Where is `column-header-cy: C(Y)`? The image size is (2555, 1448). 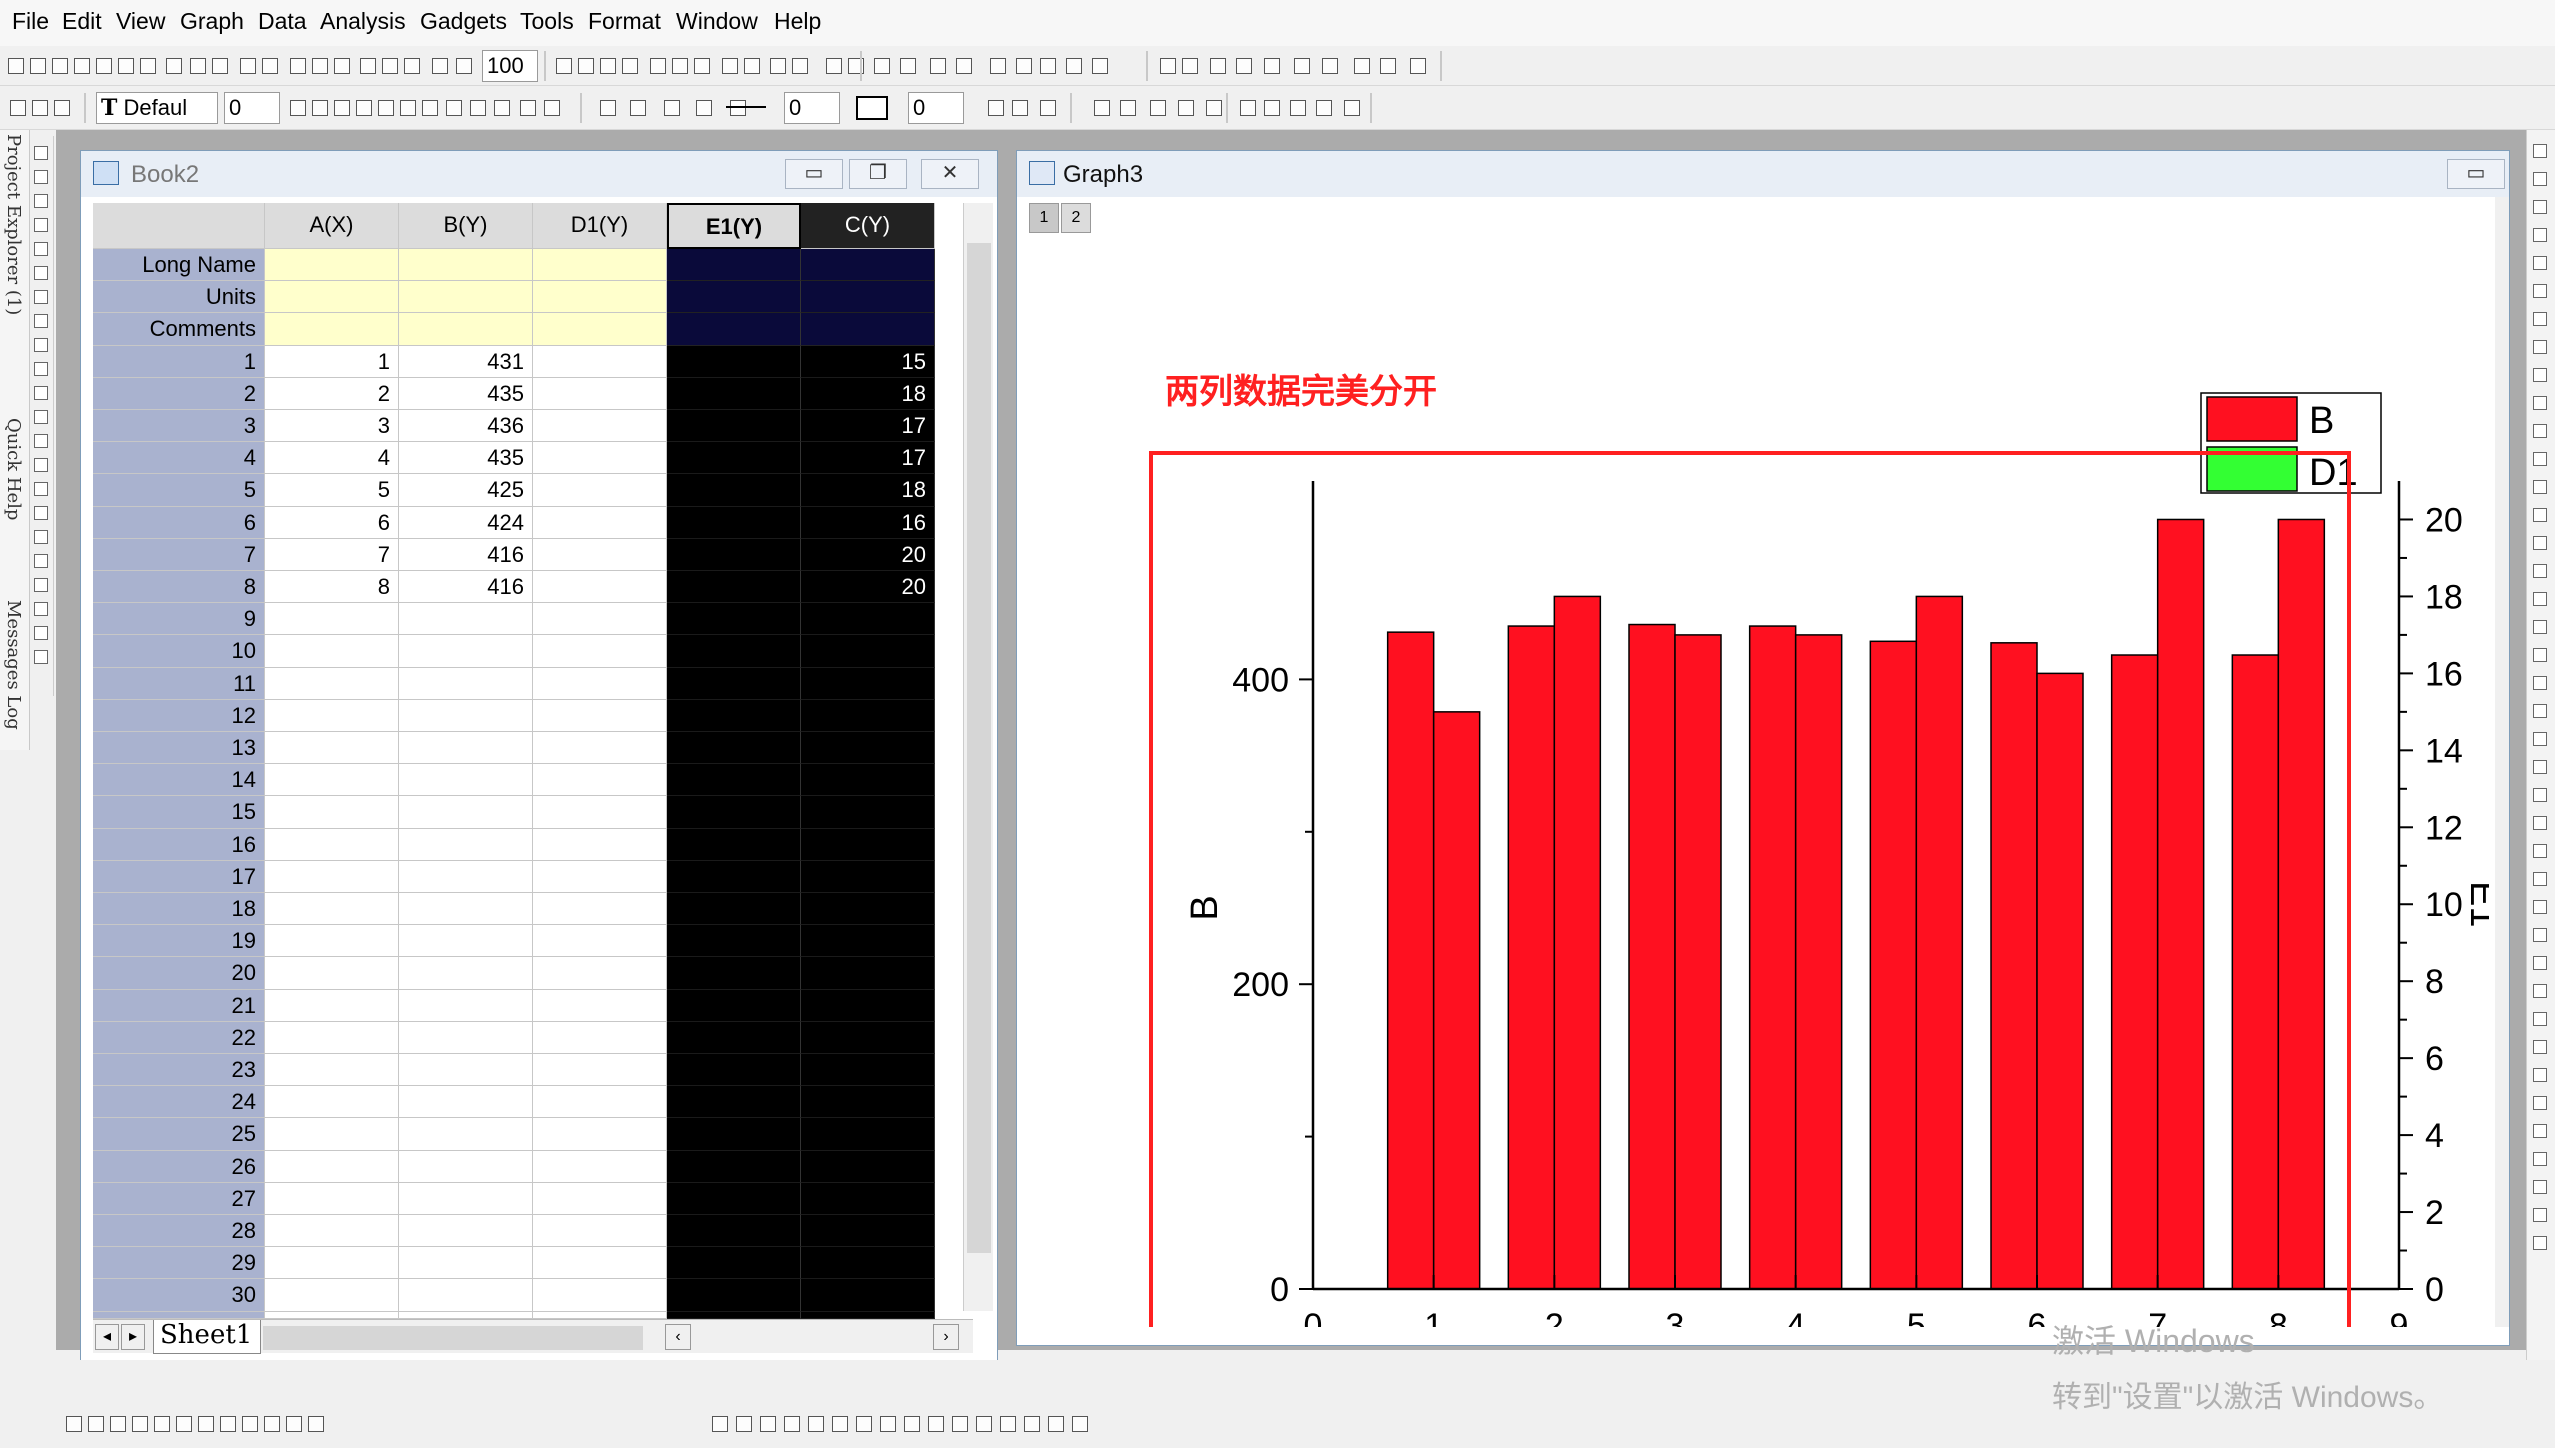 column-header-cy: C(Y) is located at coordinates (868, 226).